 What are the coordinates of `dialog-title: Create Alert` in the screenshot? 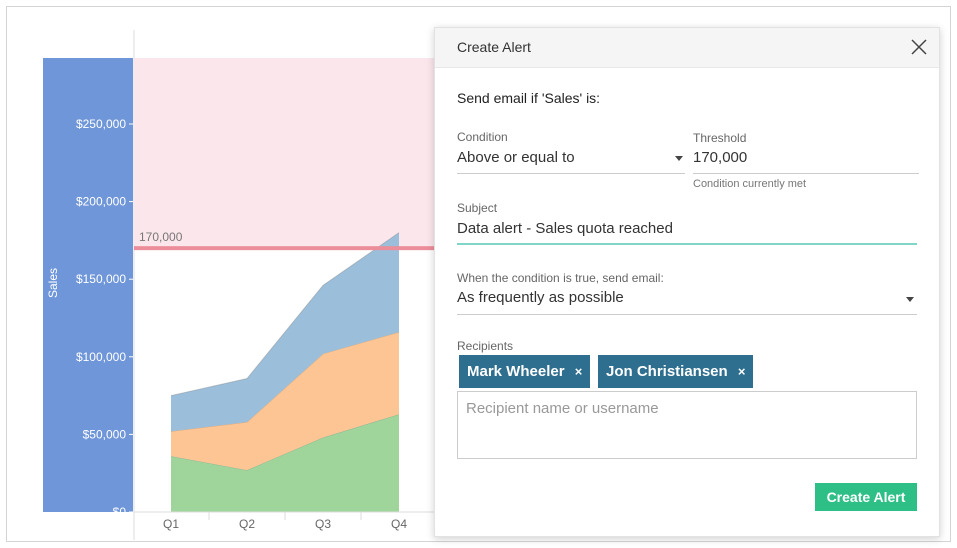 It's located at (494, 47).